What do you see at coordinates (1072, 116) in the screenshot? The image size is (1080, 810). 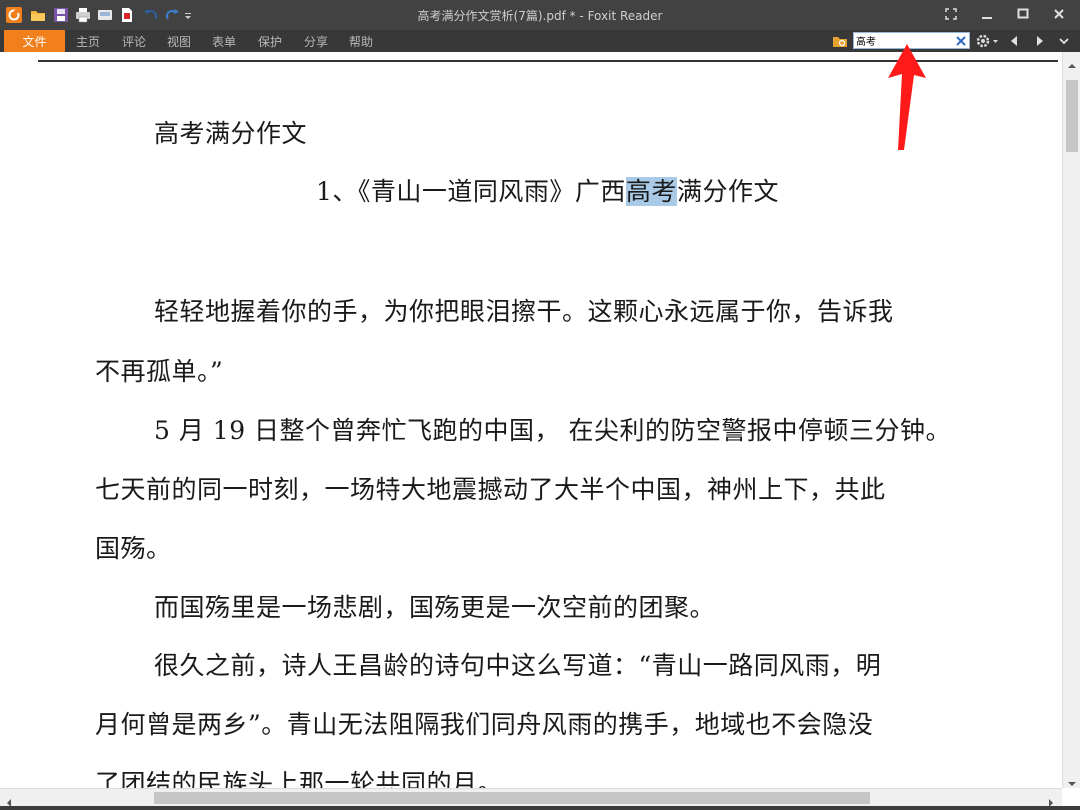 I see `vertical-scroll-thumb` at bounding box center [1072, 116].